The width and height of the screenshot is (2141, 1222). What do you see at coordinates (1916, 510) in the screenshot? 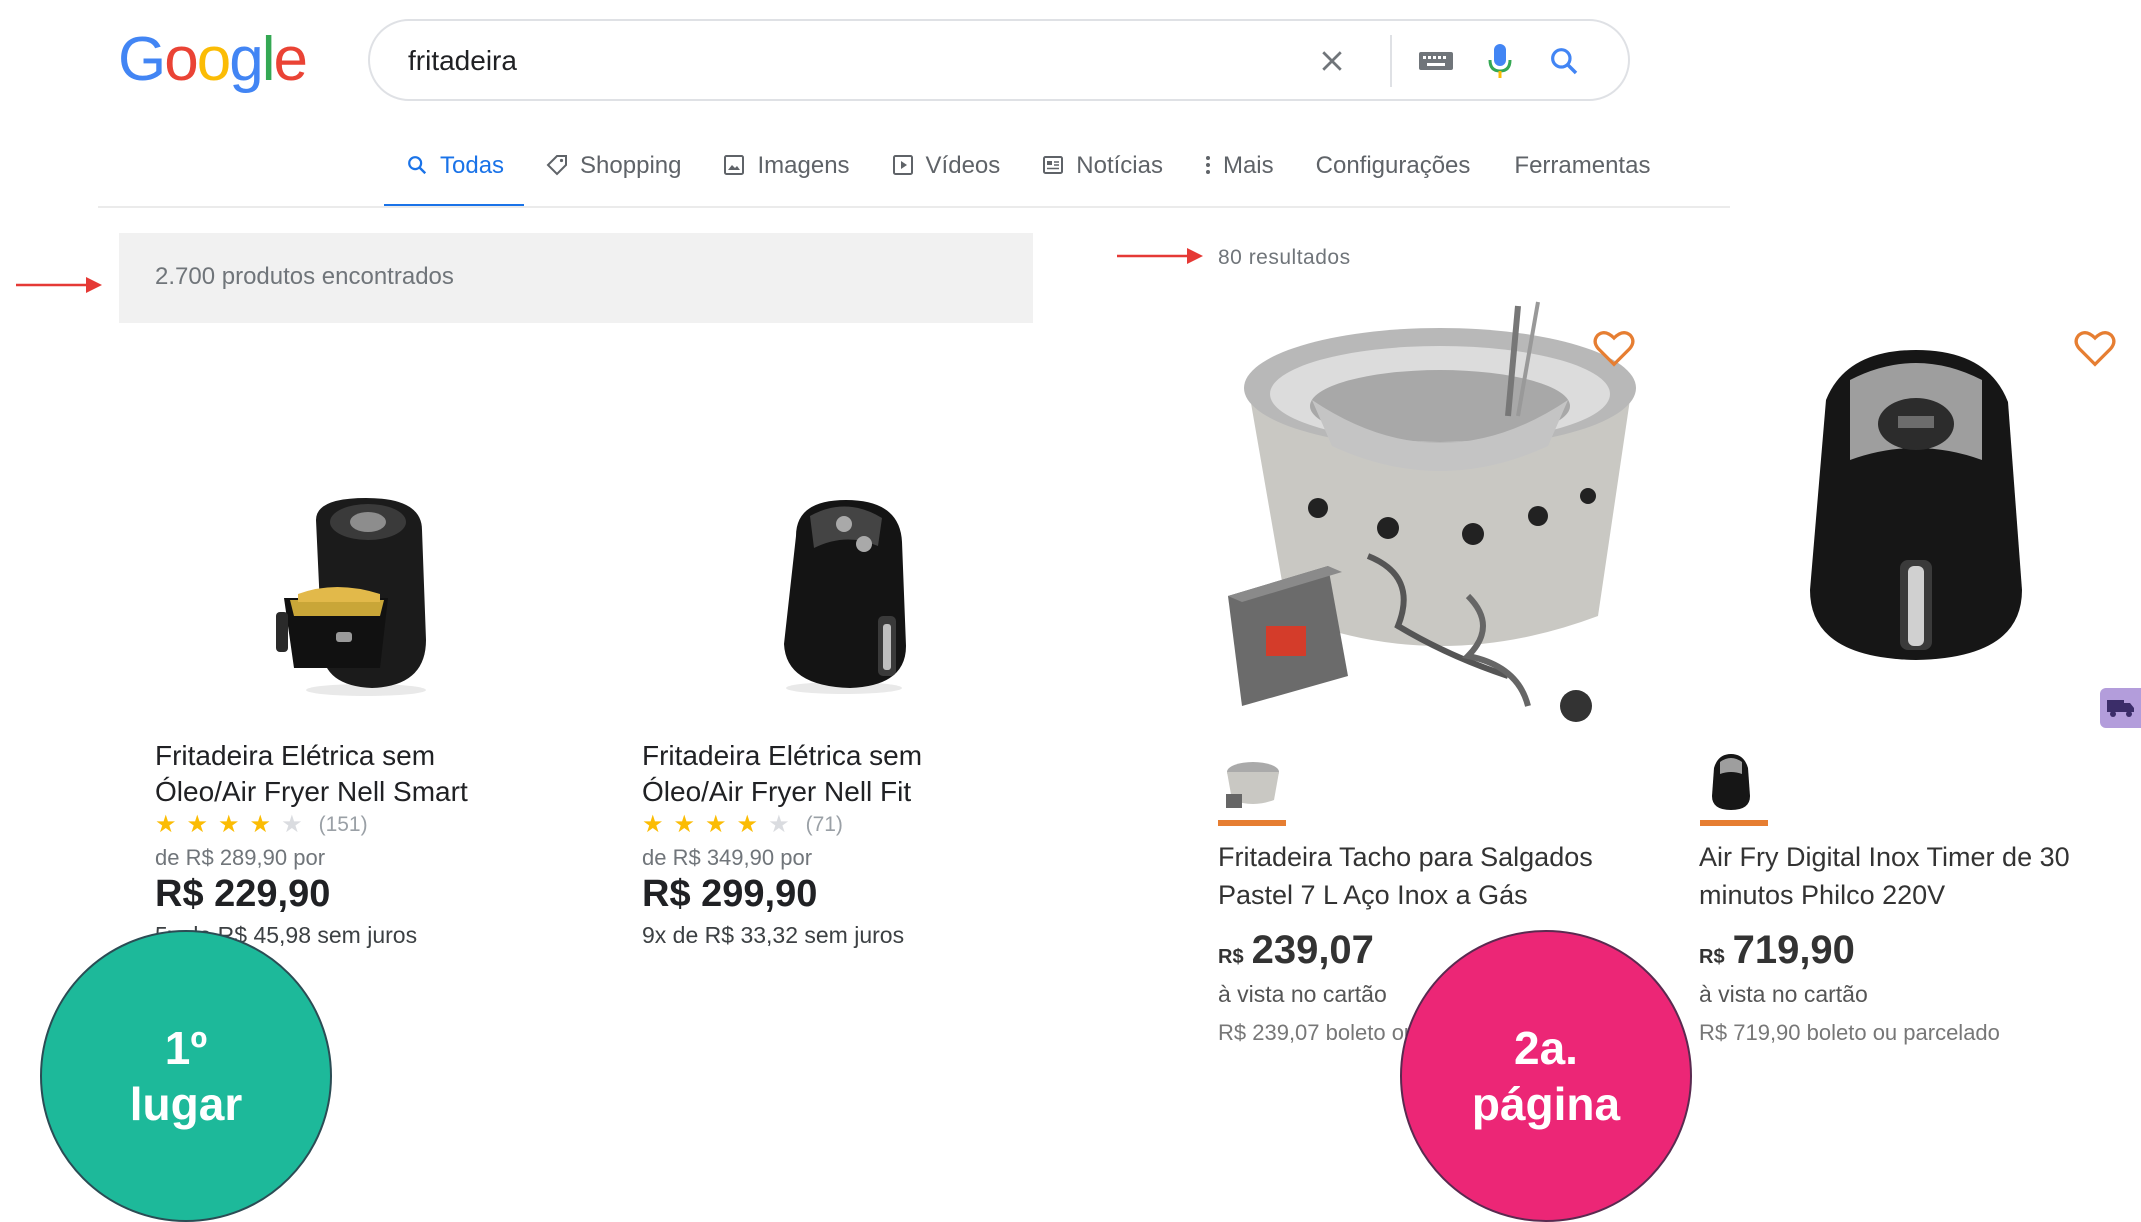
I see `product-image-philco` at bounding box center [1916, 510].